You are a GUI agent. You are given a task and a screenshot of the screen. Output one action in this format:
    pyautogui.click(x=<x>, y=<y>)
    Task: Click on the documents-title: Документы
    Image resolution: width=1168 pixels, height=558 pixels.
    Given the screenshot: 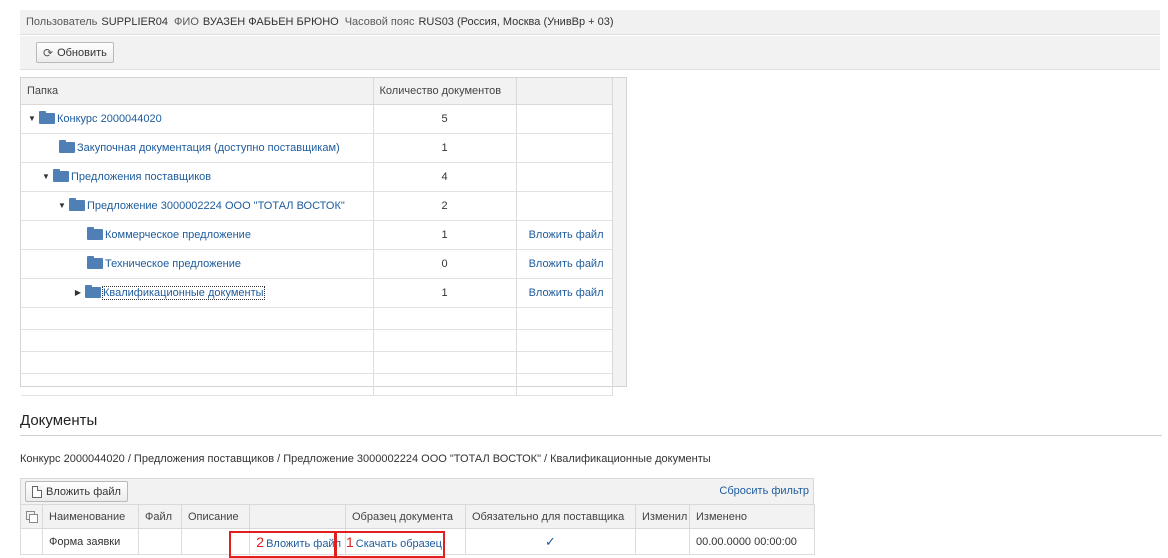 What is the action you would take?
    pyautogui.click(x=59, y=420)
    